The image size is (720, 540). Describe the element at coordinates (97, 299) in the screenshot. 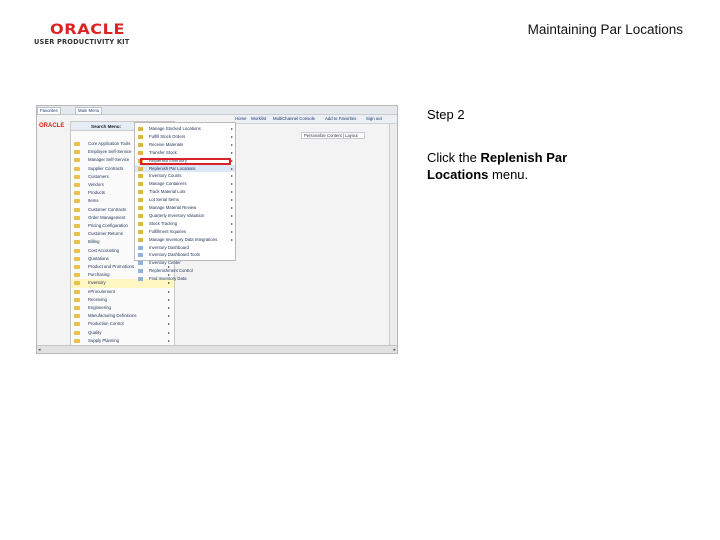

I see `main-menu-item-label: Receiving` at that location.